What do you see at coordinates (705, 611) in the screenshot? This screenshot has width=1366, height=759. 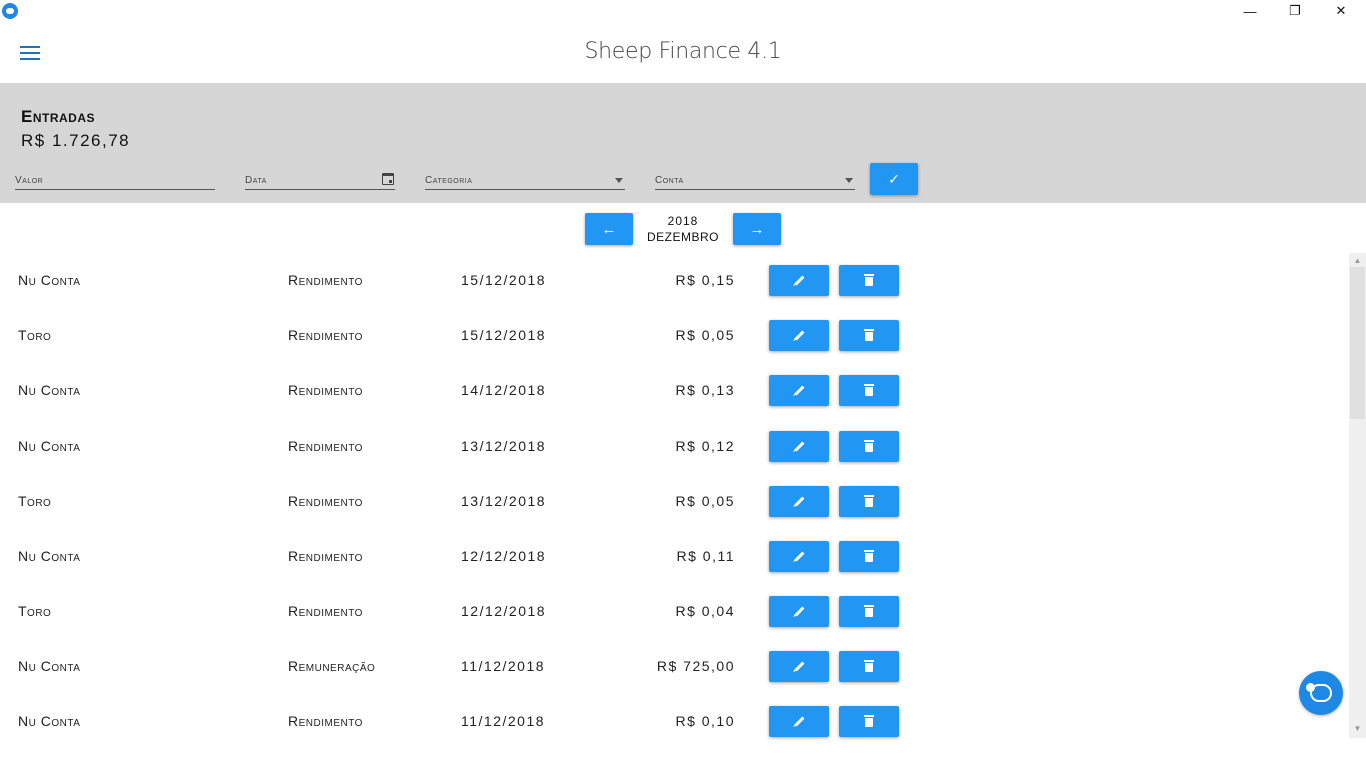 I see `row-valor: R$ 0,04` at bounding box center [705, 611].